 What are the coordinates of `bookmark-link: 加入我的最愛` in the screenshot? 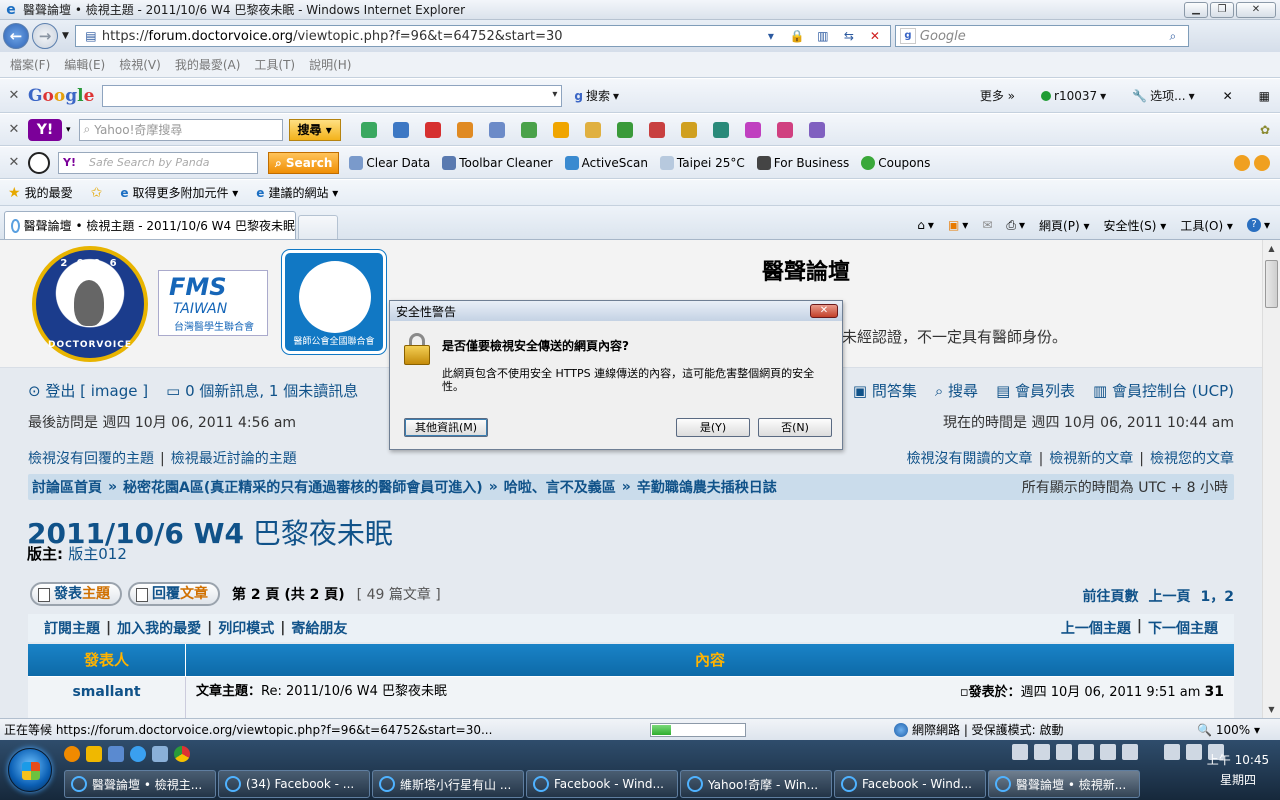 It's located at (159, 628).